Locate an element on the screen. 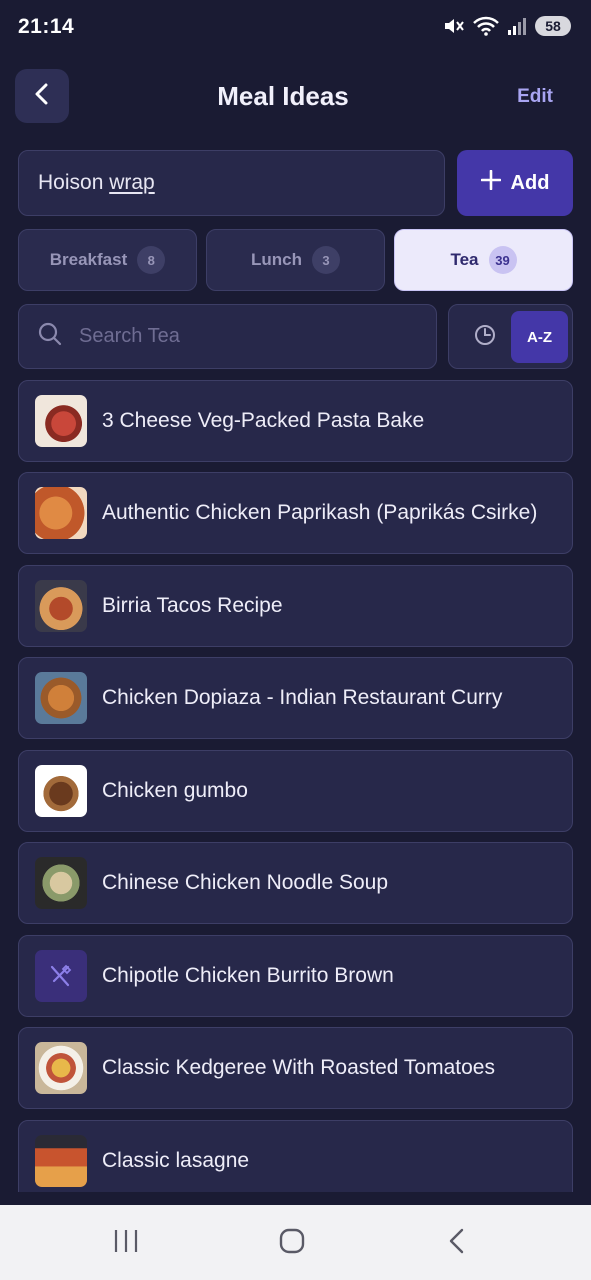 Image resolution: width=591 pixels, height=1280 pixels. status-time: 21:14 is located at coordinates (46, 26).